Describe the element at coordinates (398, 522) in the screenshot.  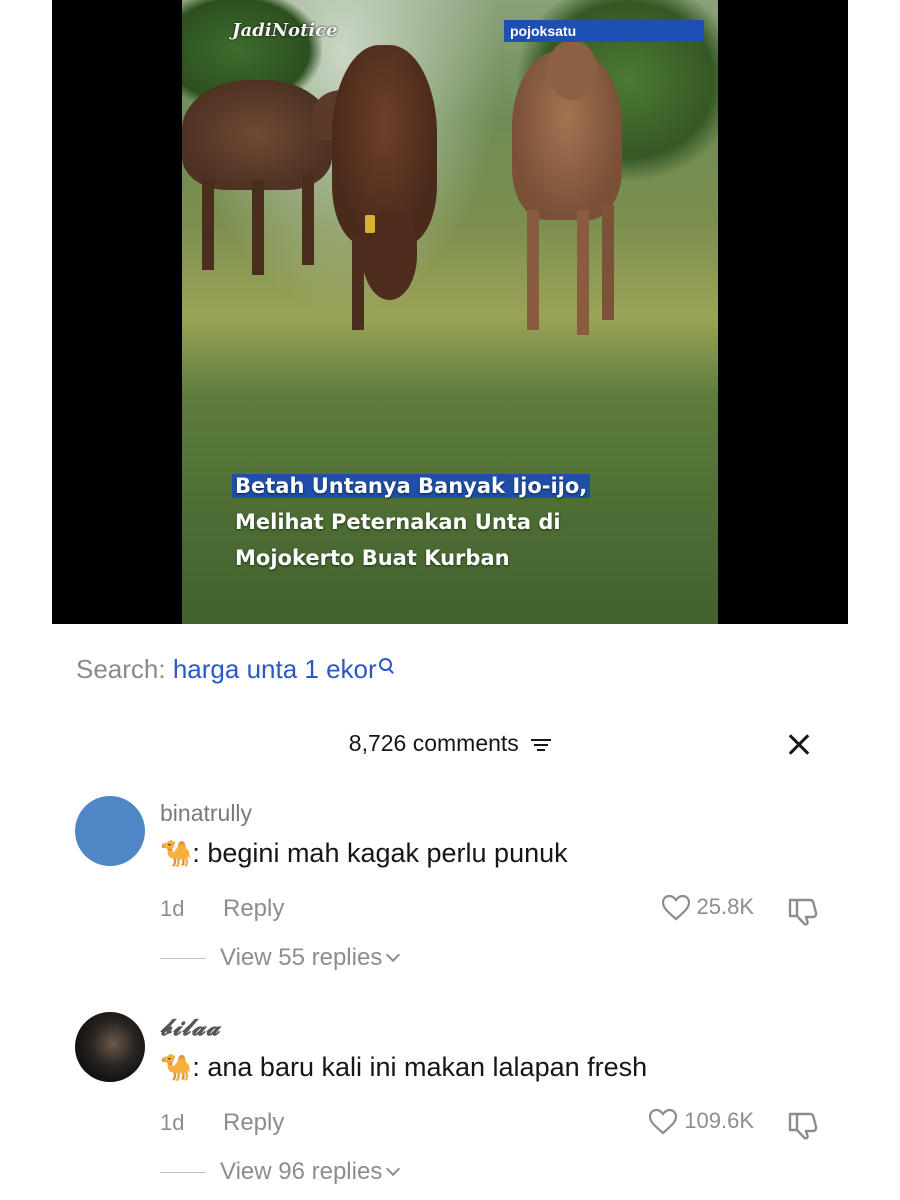
I see `caption-line: Melihat Peternakan Unta di` at that location.